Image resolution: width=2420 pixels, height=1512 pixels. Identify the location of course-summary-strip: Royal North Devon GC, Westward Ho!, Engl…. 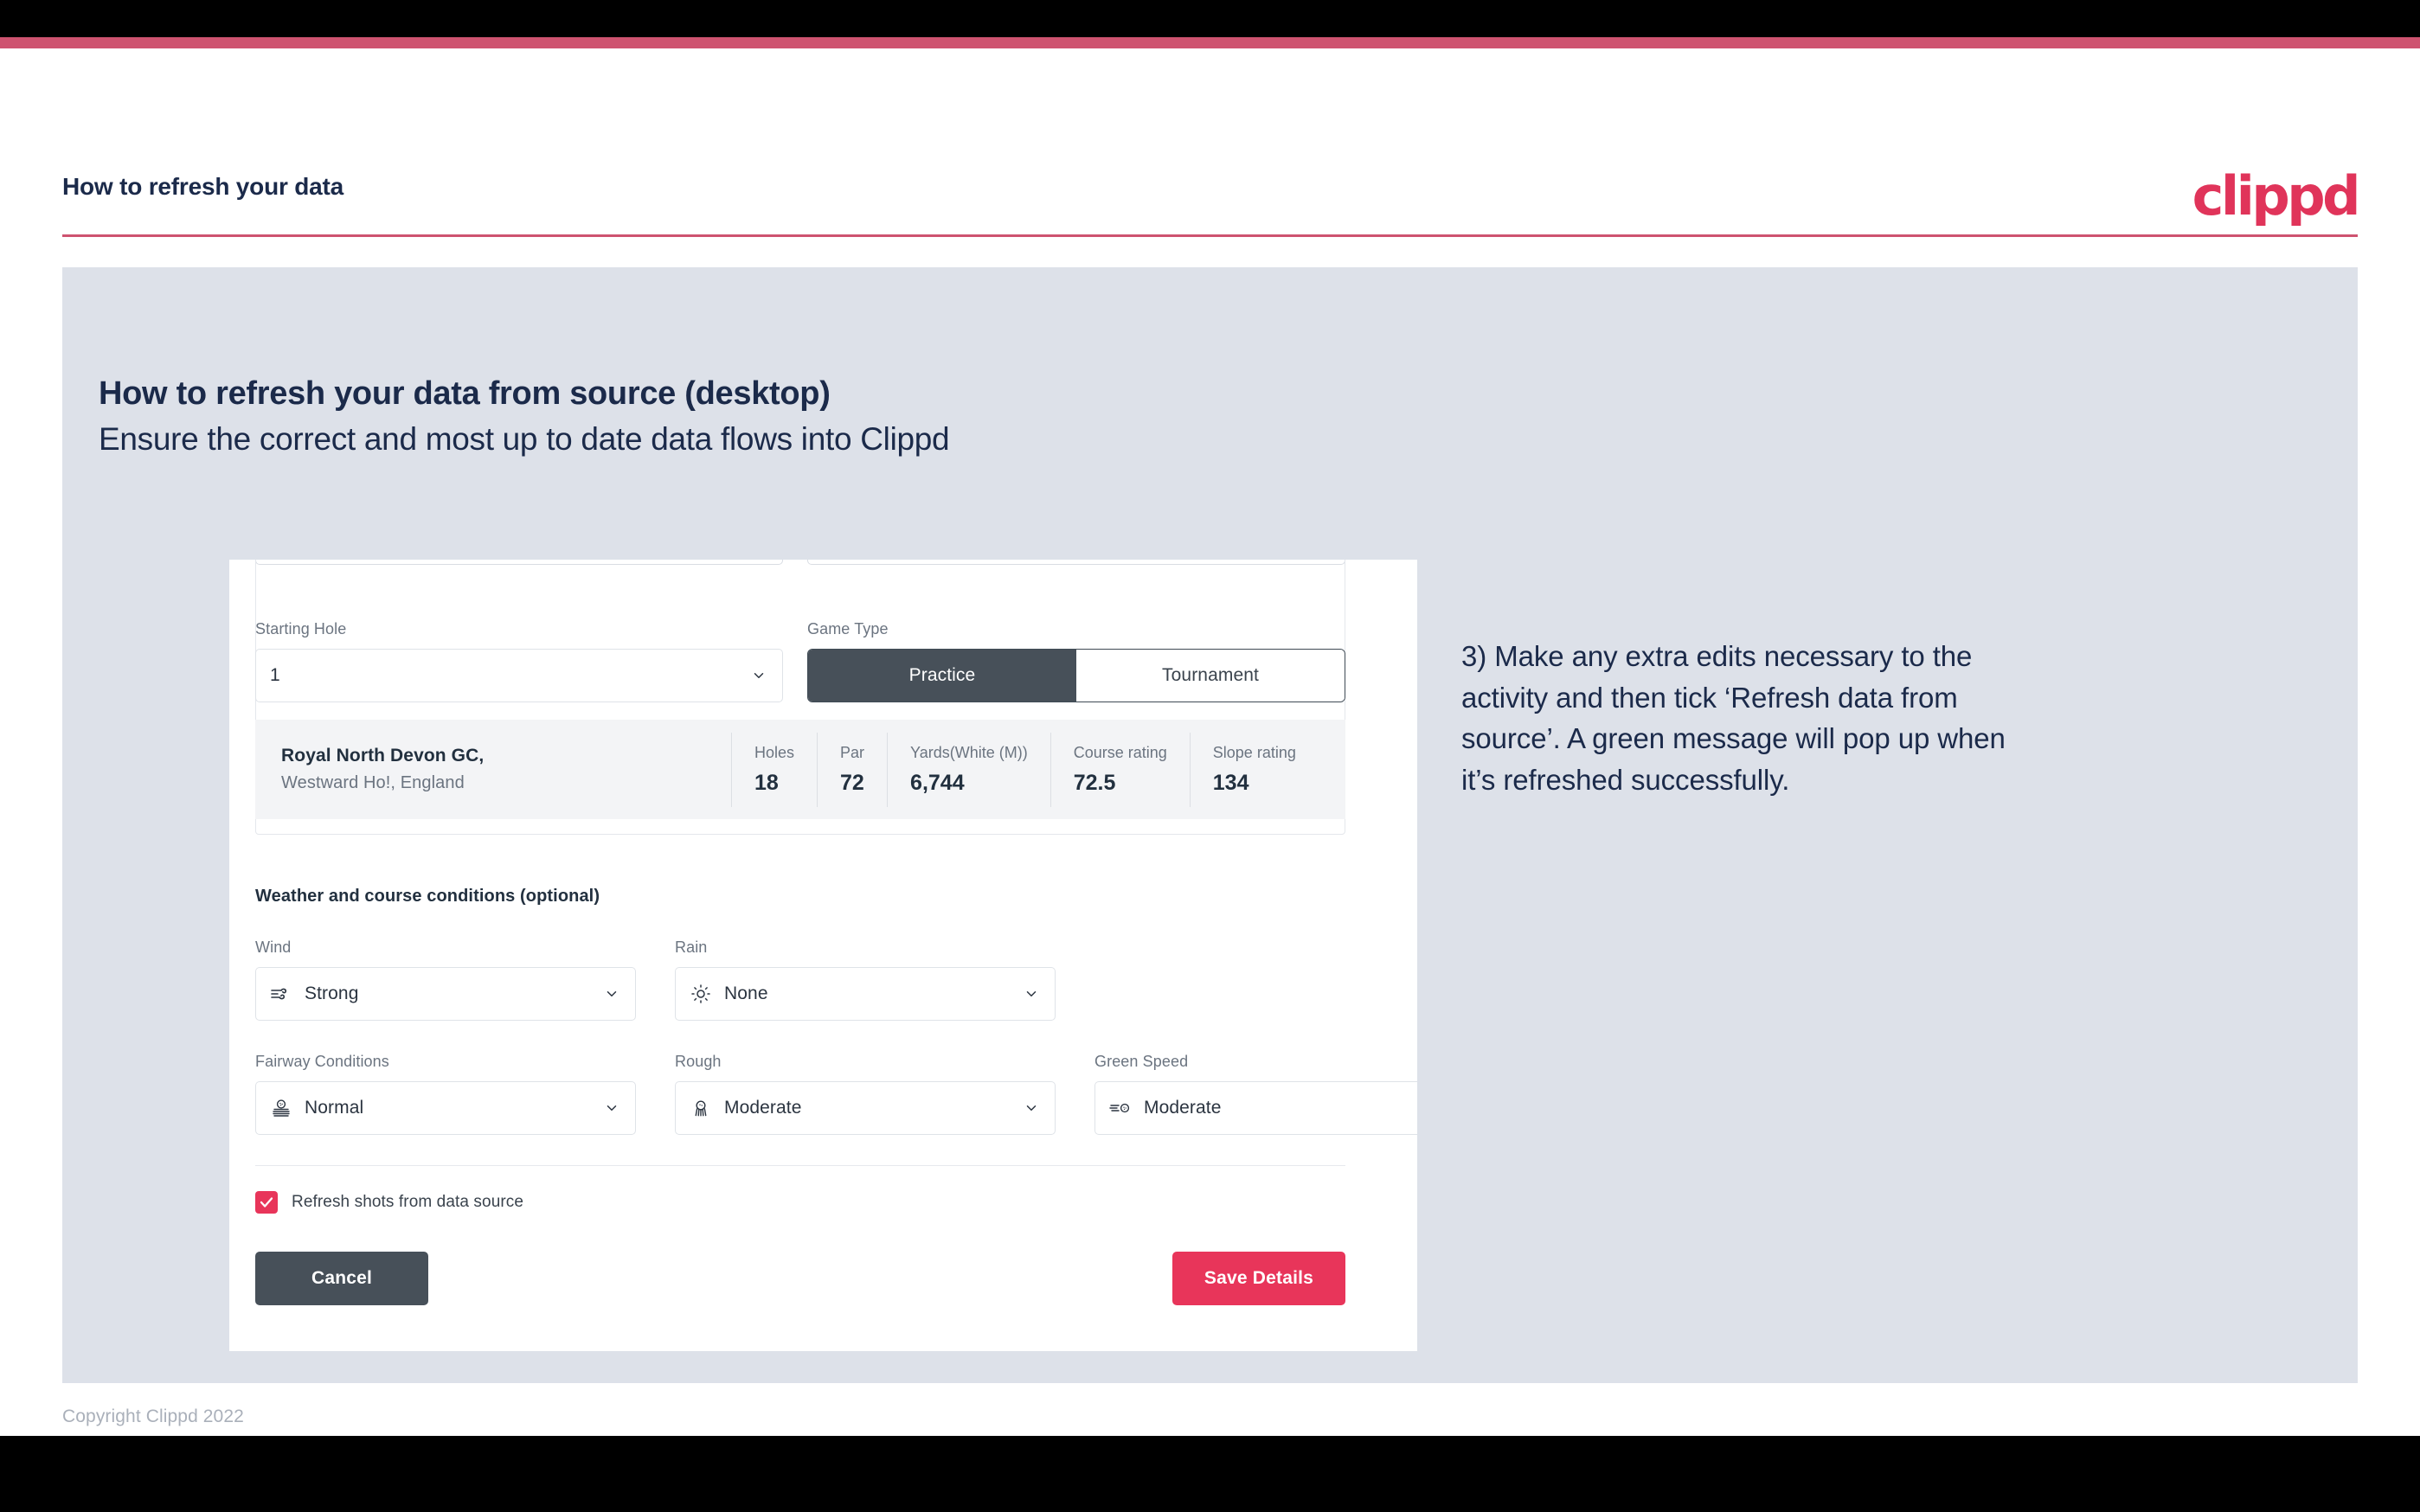
(800, 769).